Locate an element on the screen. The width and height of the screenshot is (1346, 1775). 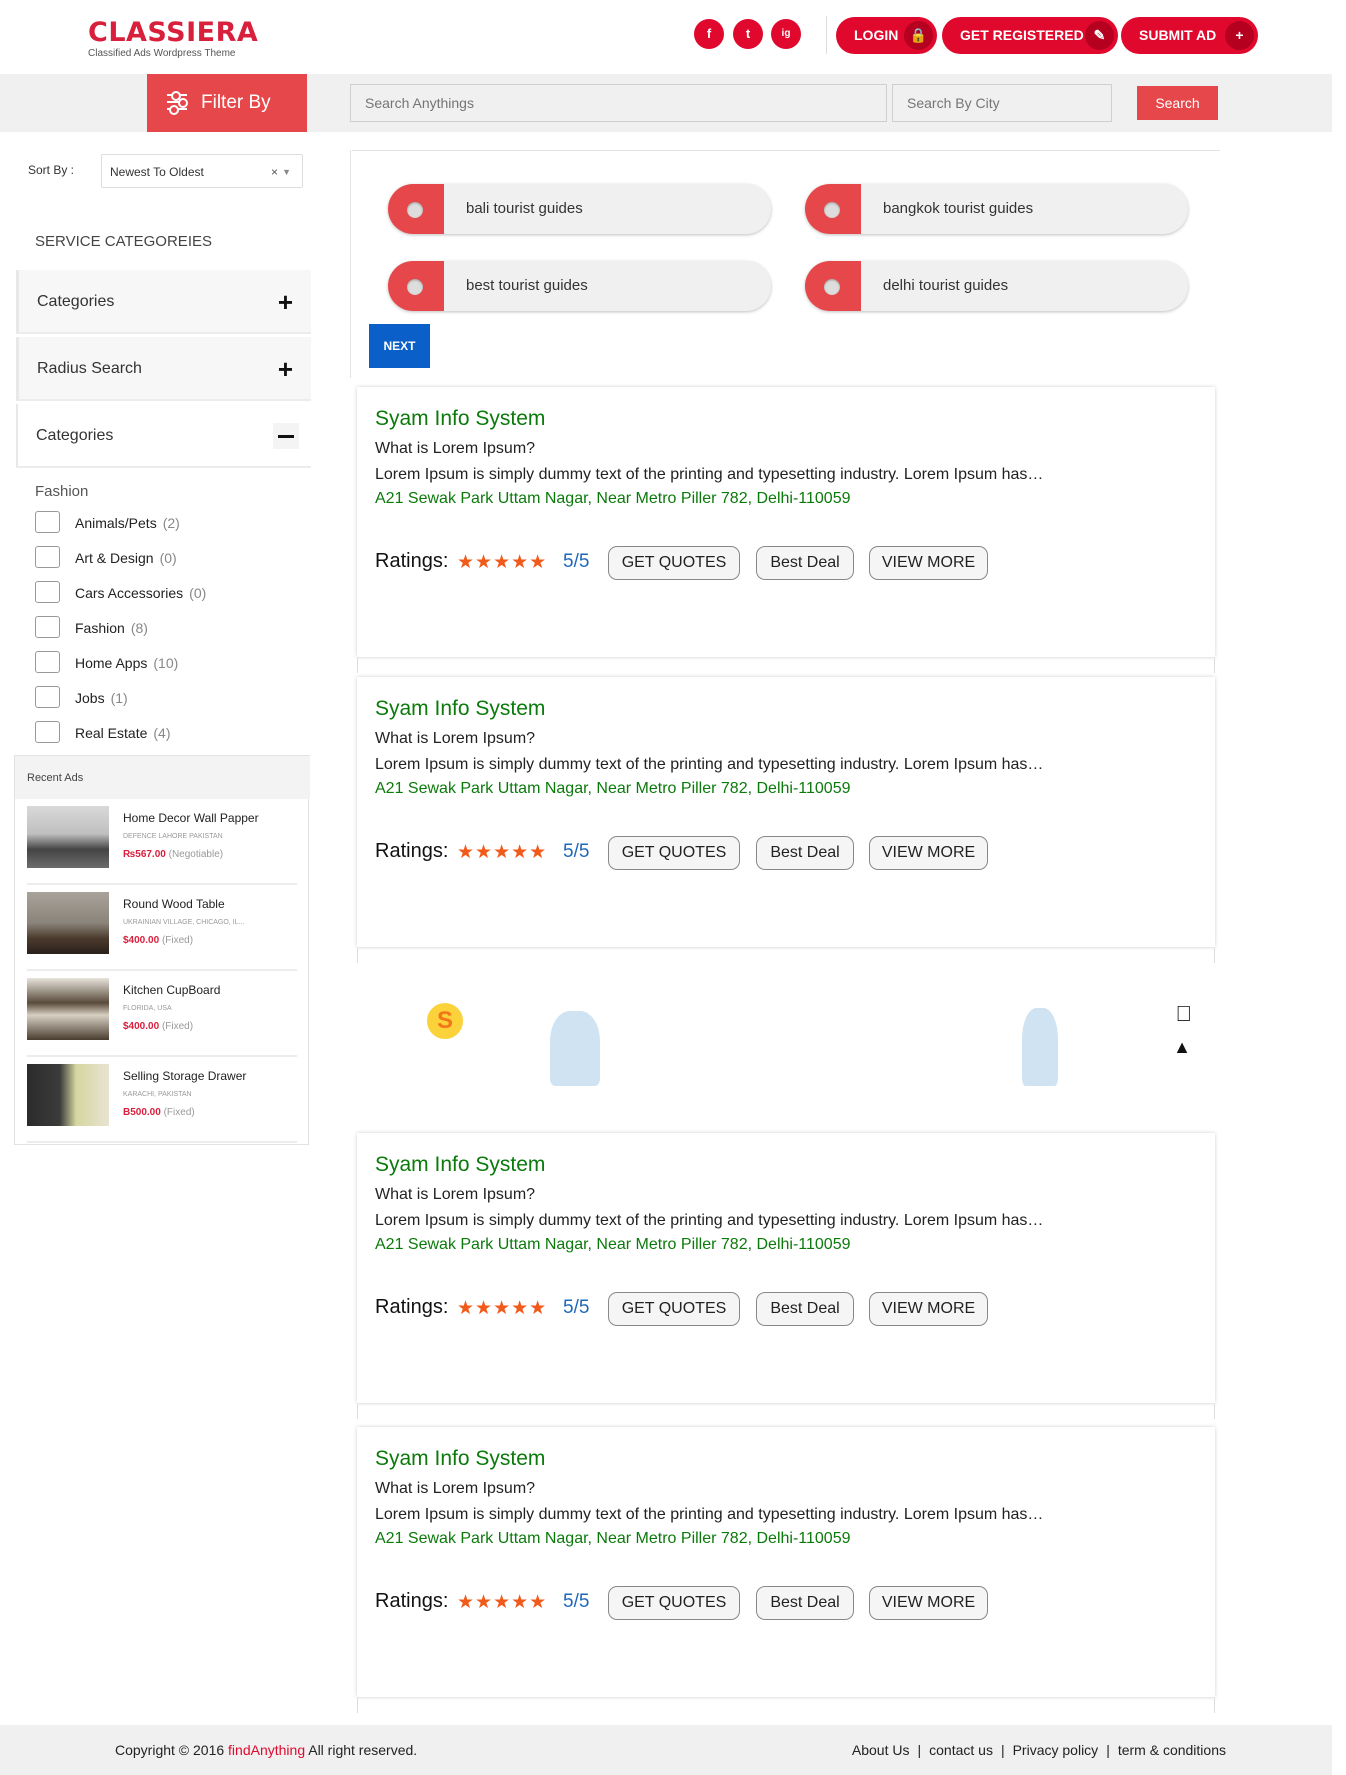
accordion-categories-open: Categories is located at coordinates (163, 436).